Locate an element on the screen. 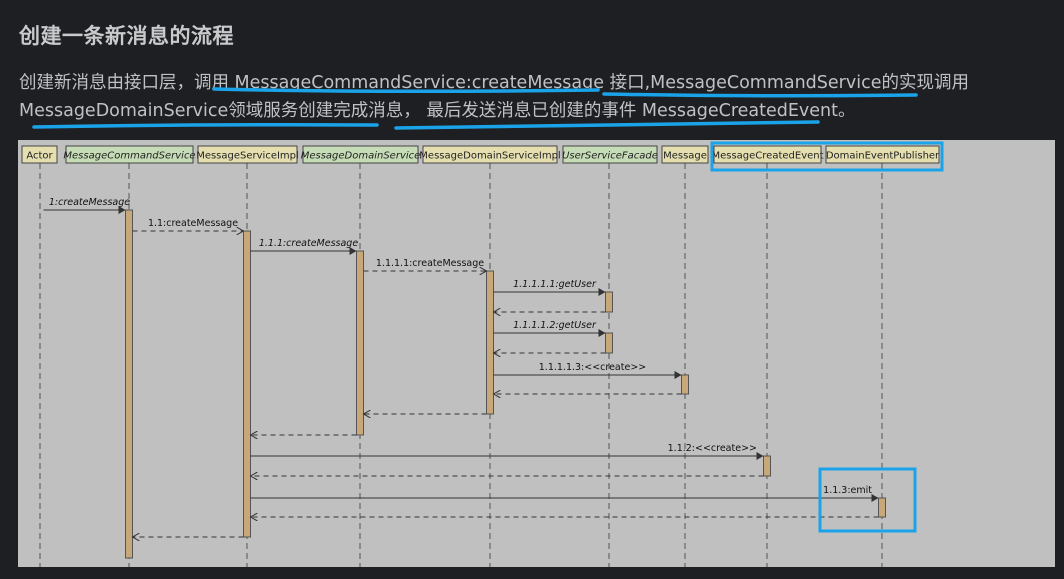 Image resolution: width=1064 pixels, height=579 pixels. participant-label-mcs: MessageCommandService is located at coordinates (129, 156).